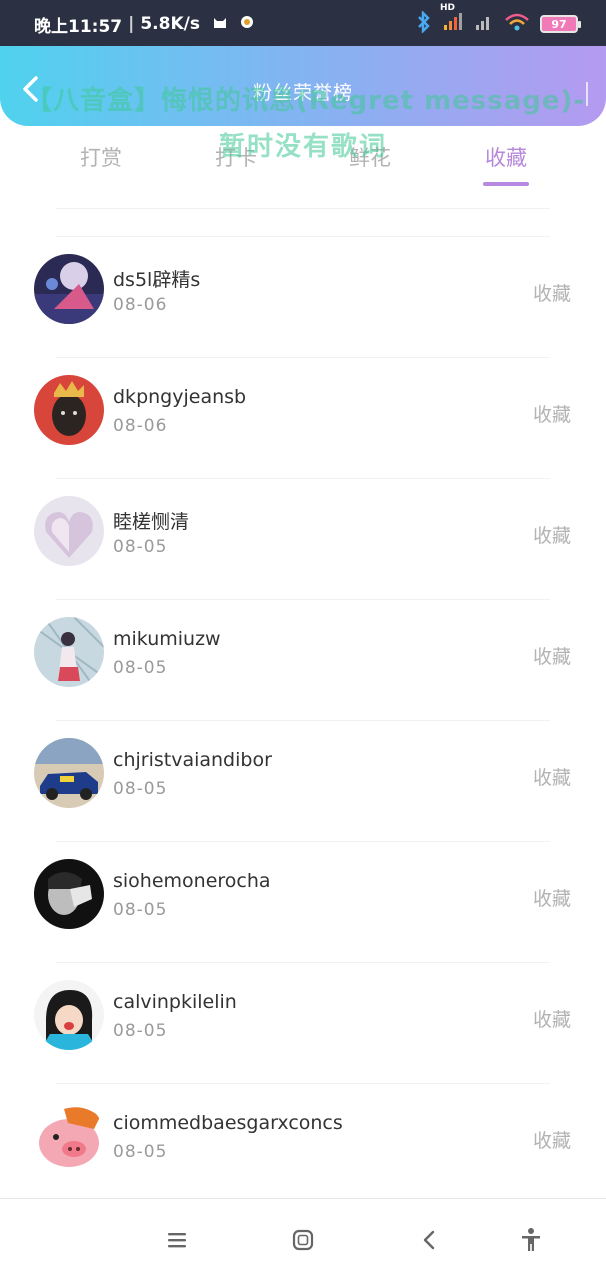  Describe the element at coordinates (78, 26) in the screenshot. I see `status-time: 晚上11:57` at that location.